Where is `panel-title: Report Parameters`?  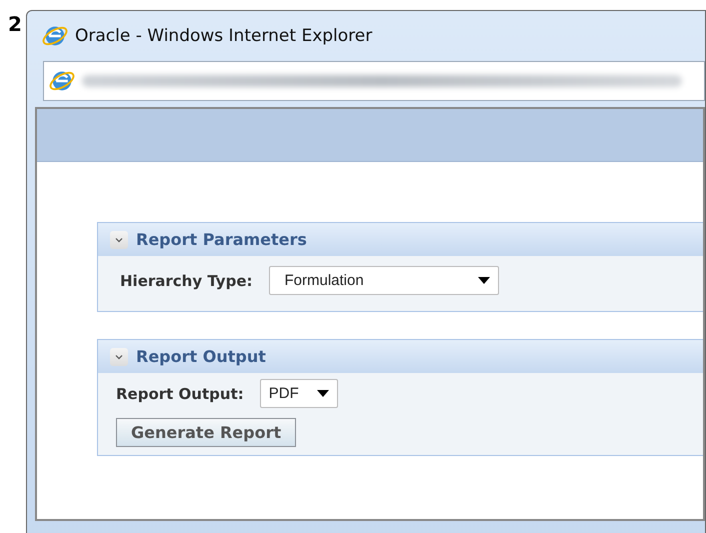 panel-title: Report Parameters is located at coordinates (221, 239).